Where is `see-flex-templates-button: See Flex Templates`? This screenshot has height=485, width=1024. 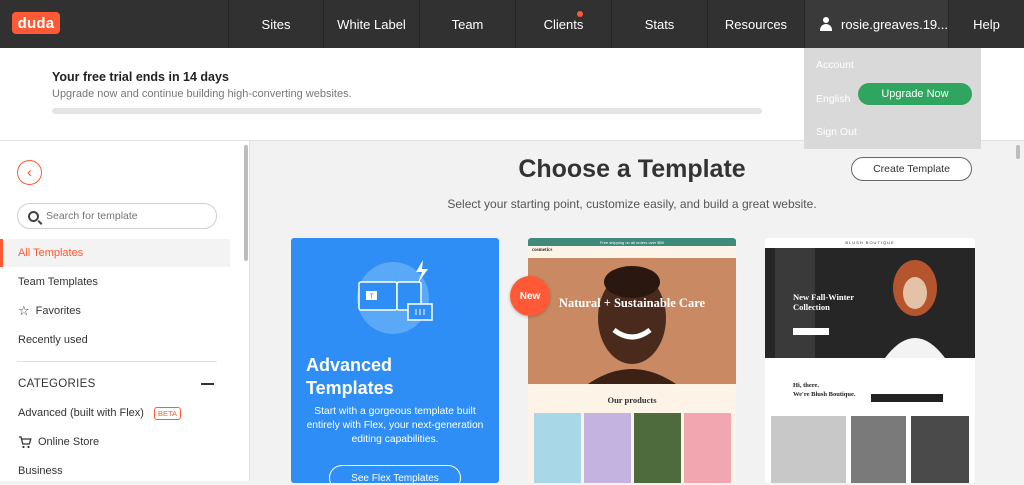 see-flex-templates-button: See Flex Templates is located at coordinates (395, 474).